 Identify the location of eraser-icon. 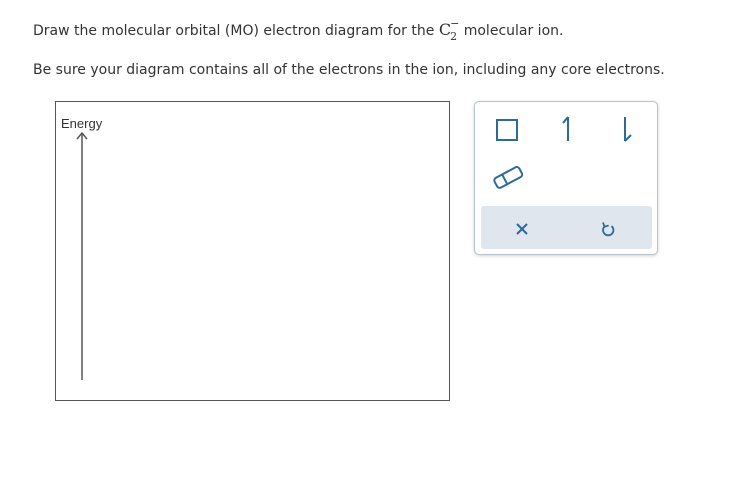
(508, 177).